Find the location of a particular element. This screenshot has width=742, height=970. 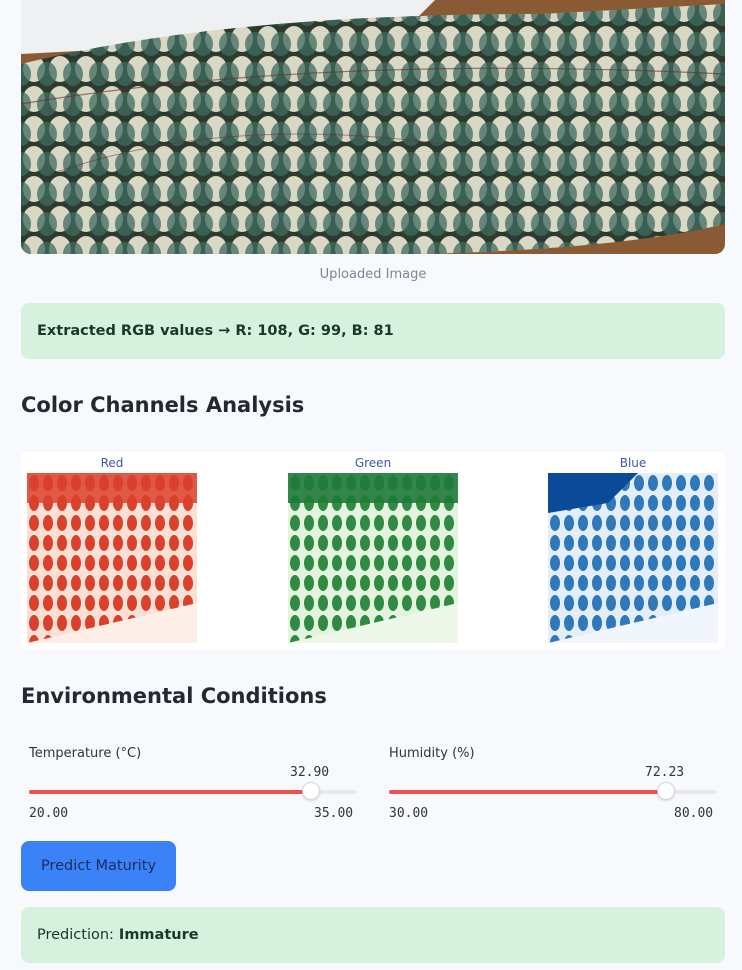

prediction-value: Immature is located at coordinates (158, 935).